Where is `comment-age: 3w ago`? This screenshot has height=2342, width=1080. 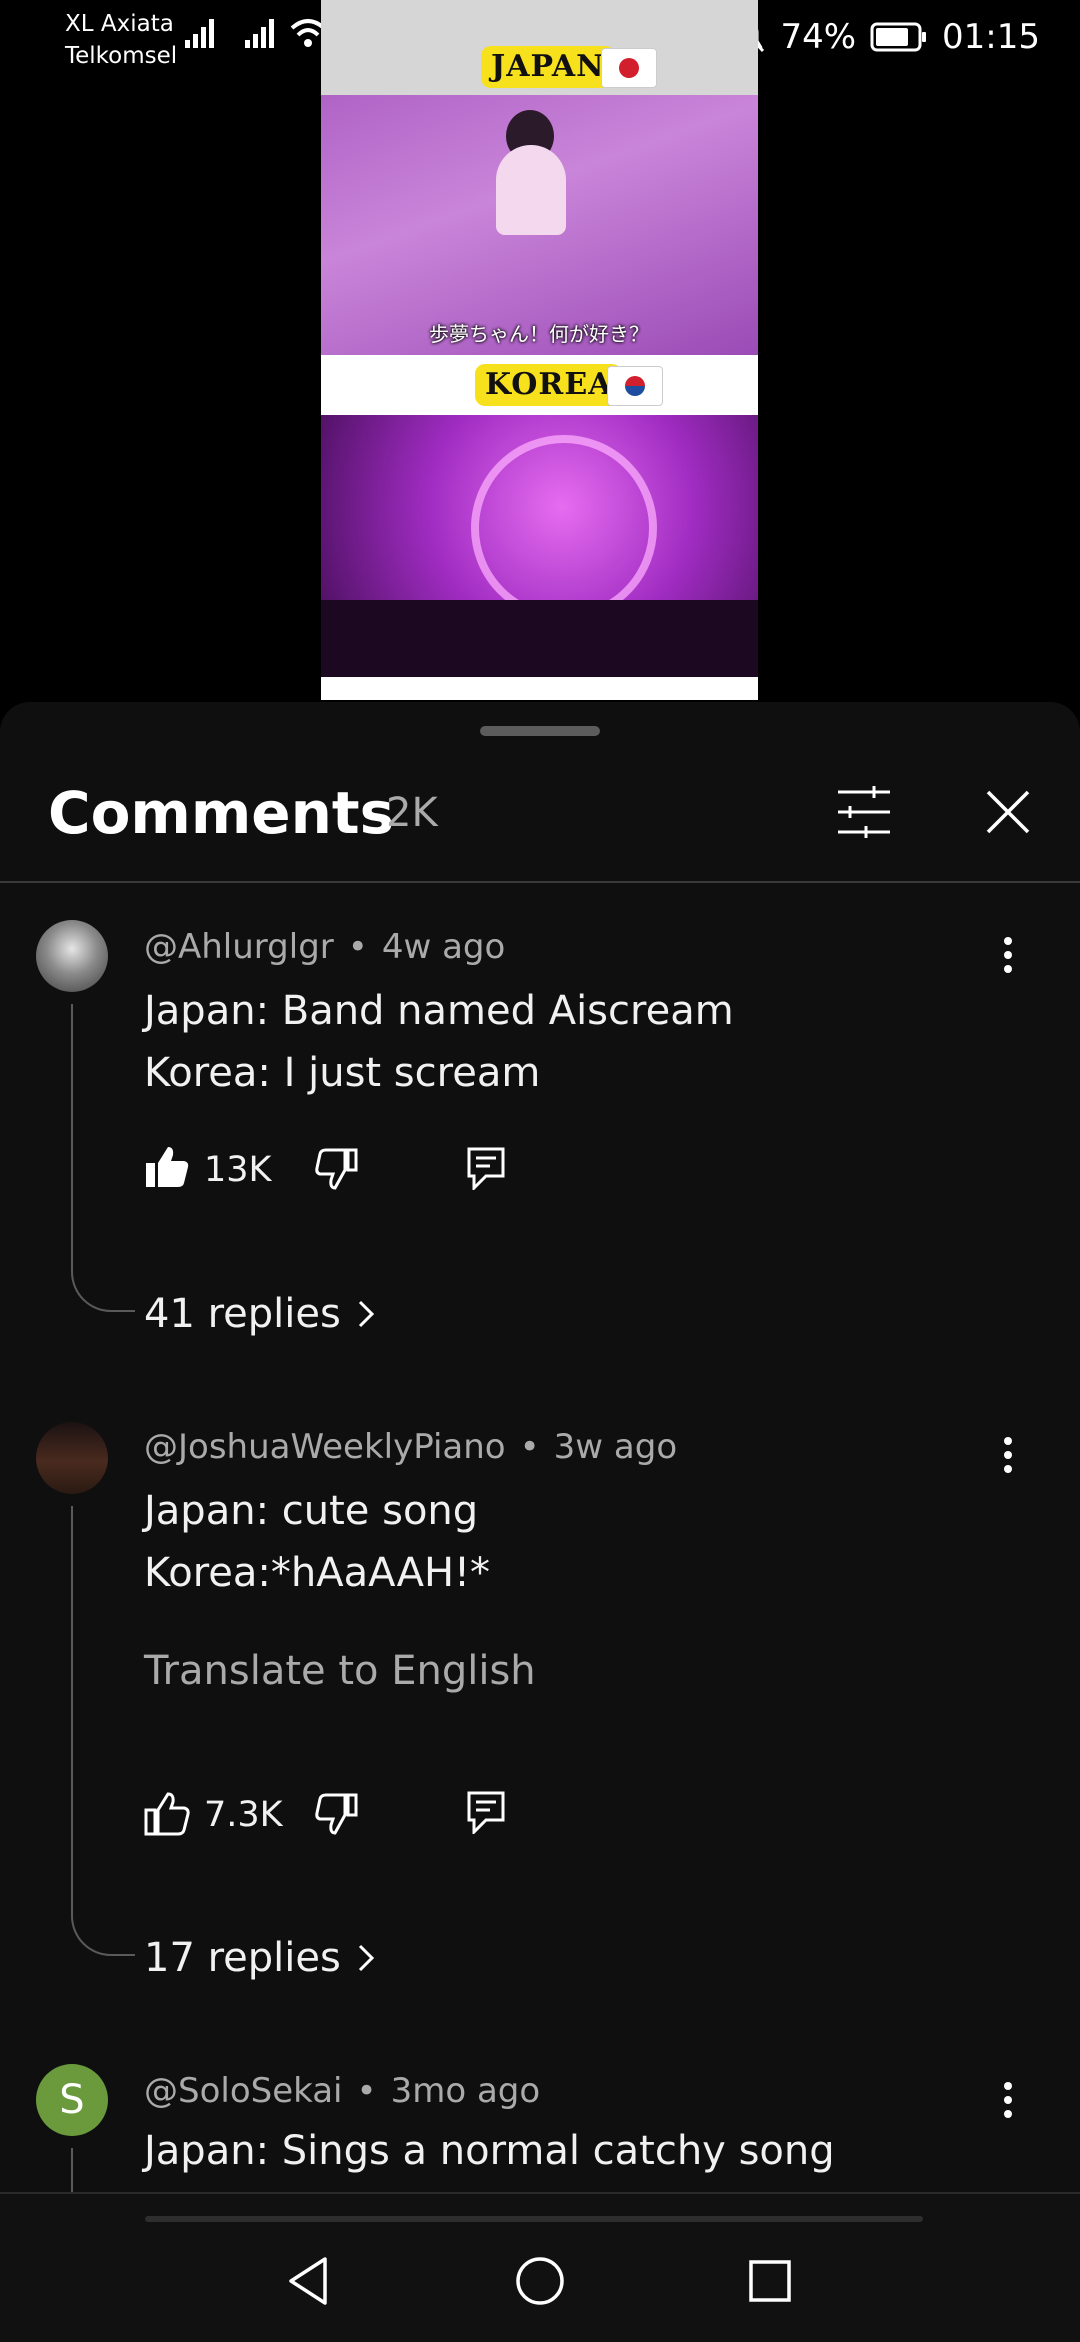 comment-age: 3w ago is located at coordinates (615, 1447).